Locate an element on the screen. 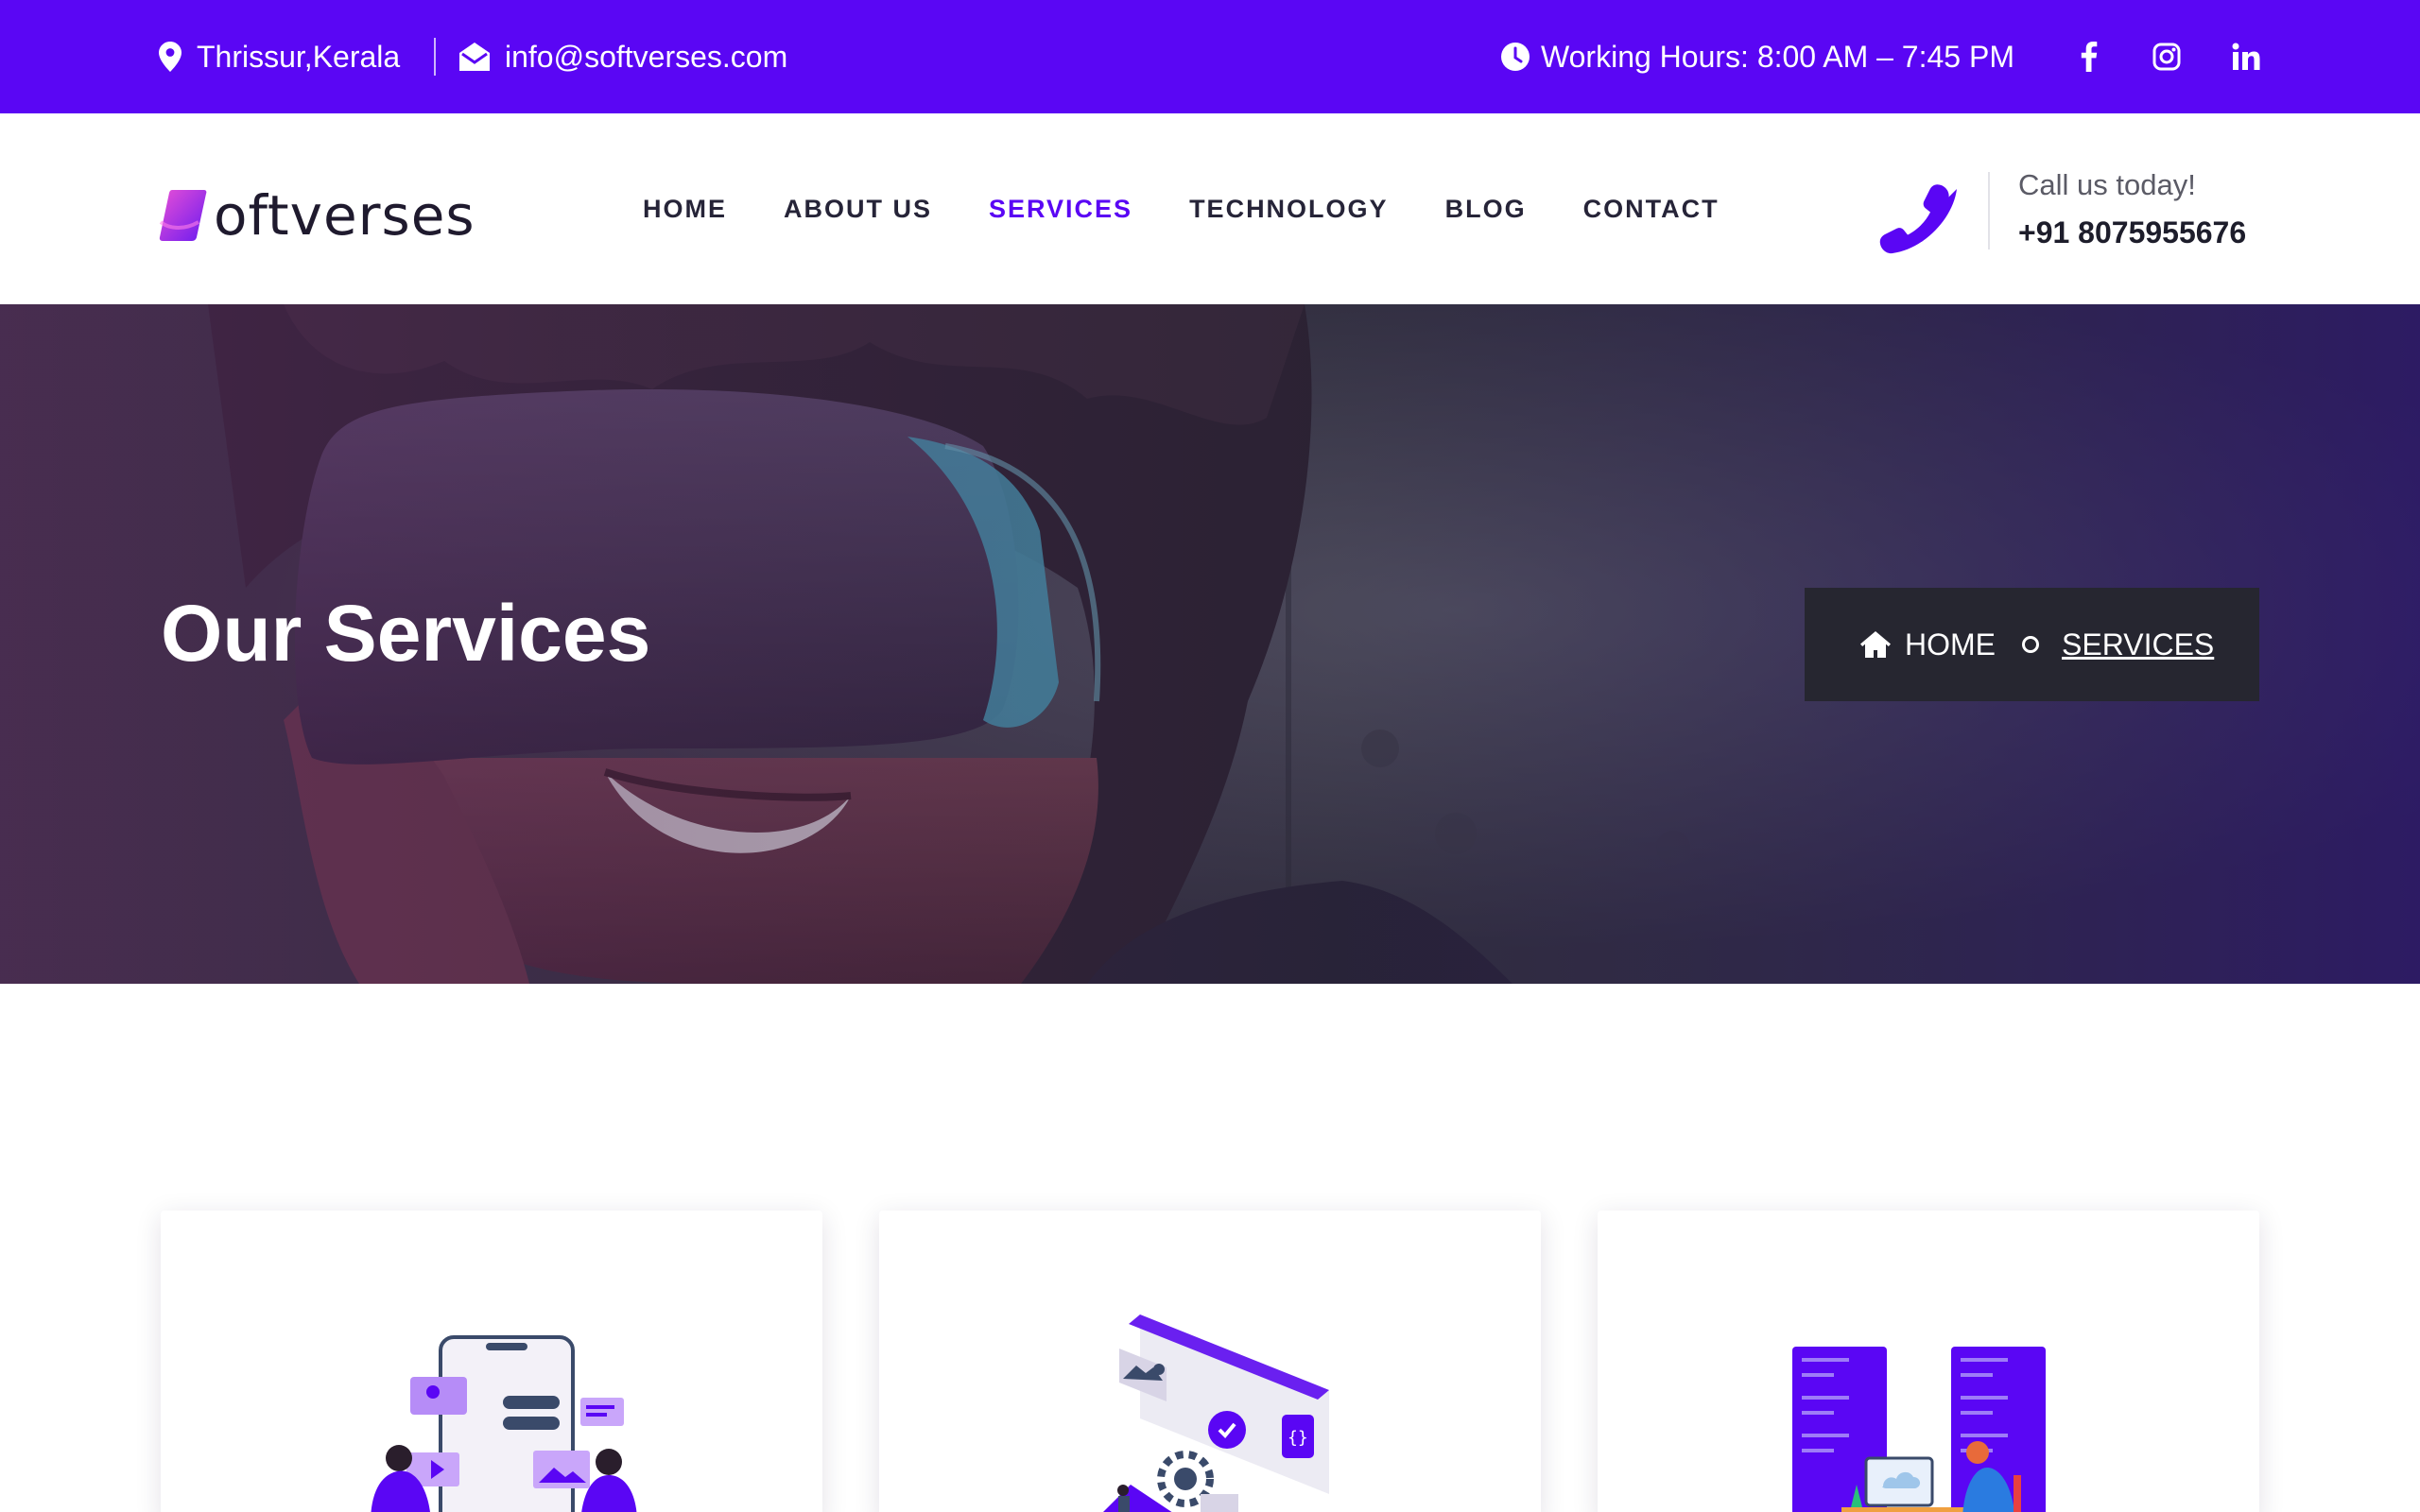  working-hours: Working Hours: 8:00 AM – 7:45 PM is located at coordinates (1758, 56).